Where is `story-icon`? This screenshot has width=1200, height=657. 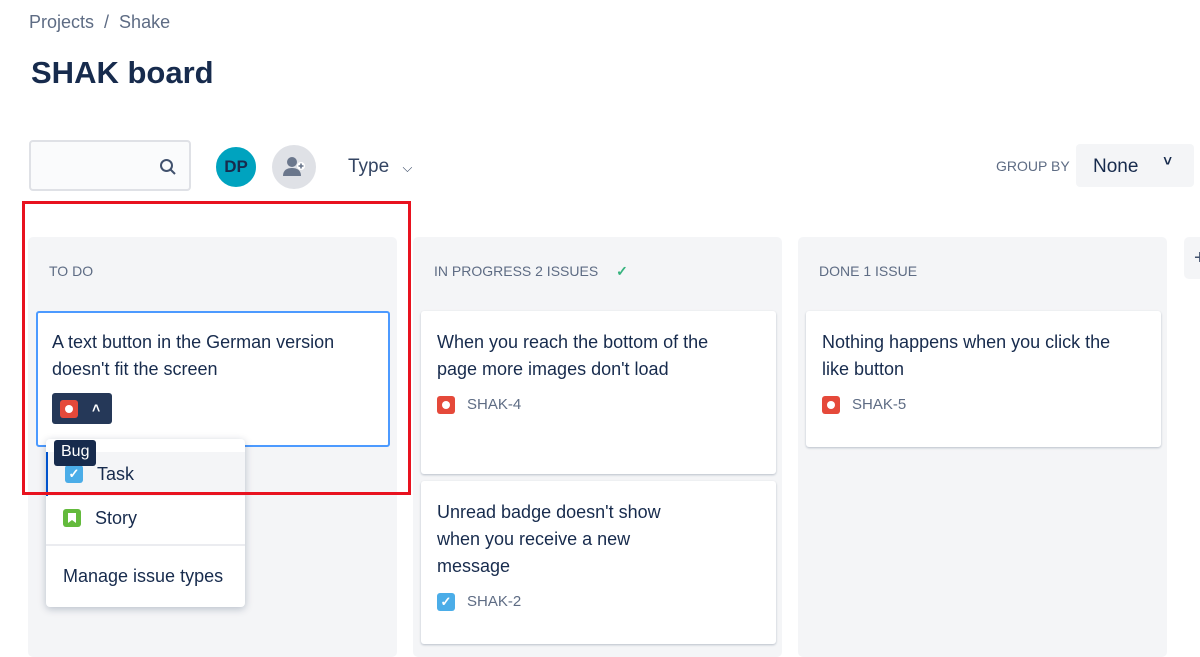 story-icon is located at coordinates (72, 518).